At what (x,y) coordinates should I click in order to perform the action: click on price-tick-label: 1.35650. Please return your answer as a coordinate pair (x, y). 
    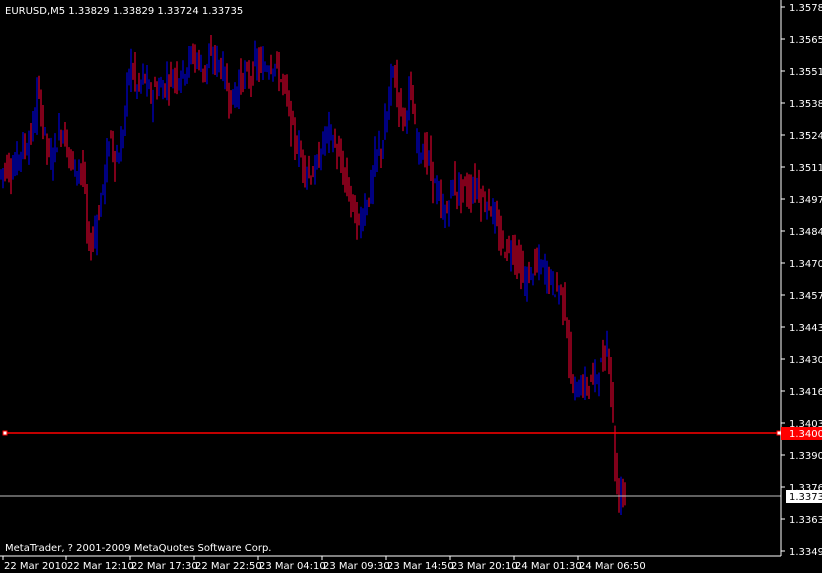
    Looking at the image, I should click on (805, 40).